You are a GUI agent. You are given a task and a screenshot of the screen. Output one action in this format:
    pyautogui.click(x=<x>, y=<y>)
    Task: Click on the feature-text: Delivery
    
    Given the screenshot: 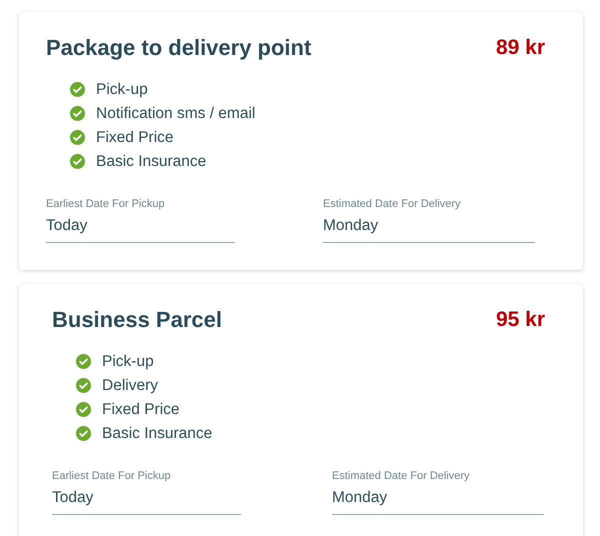 What is the action you would take?
    pyautogui.click(x=130, y=386)
    